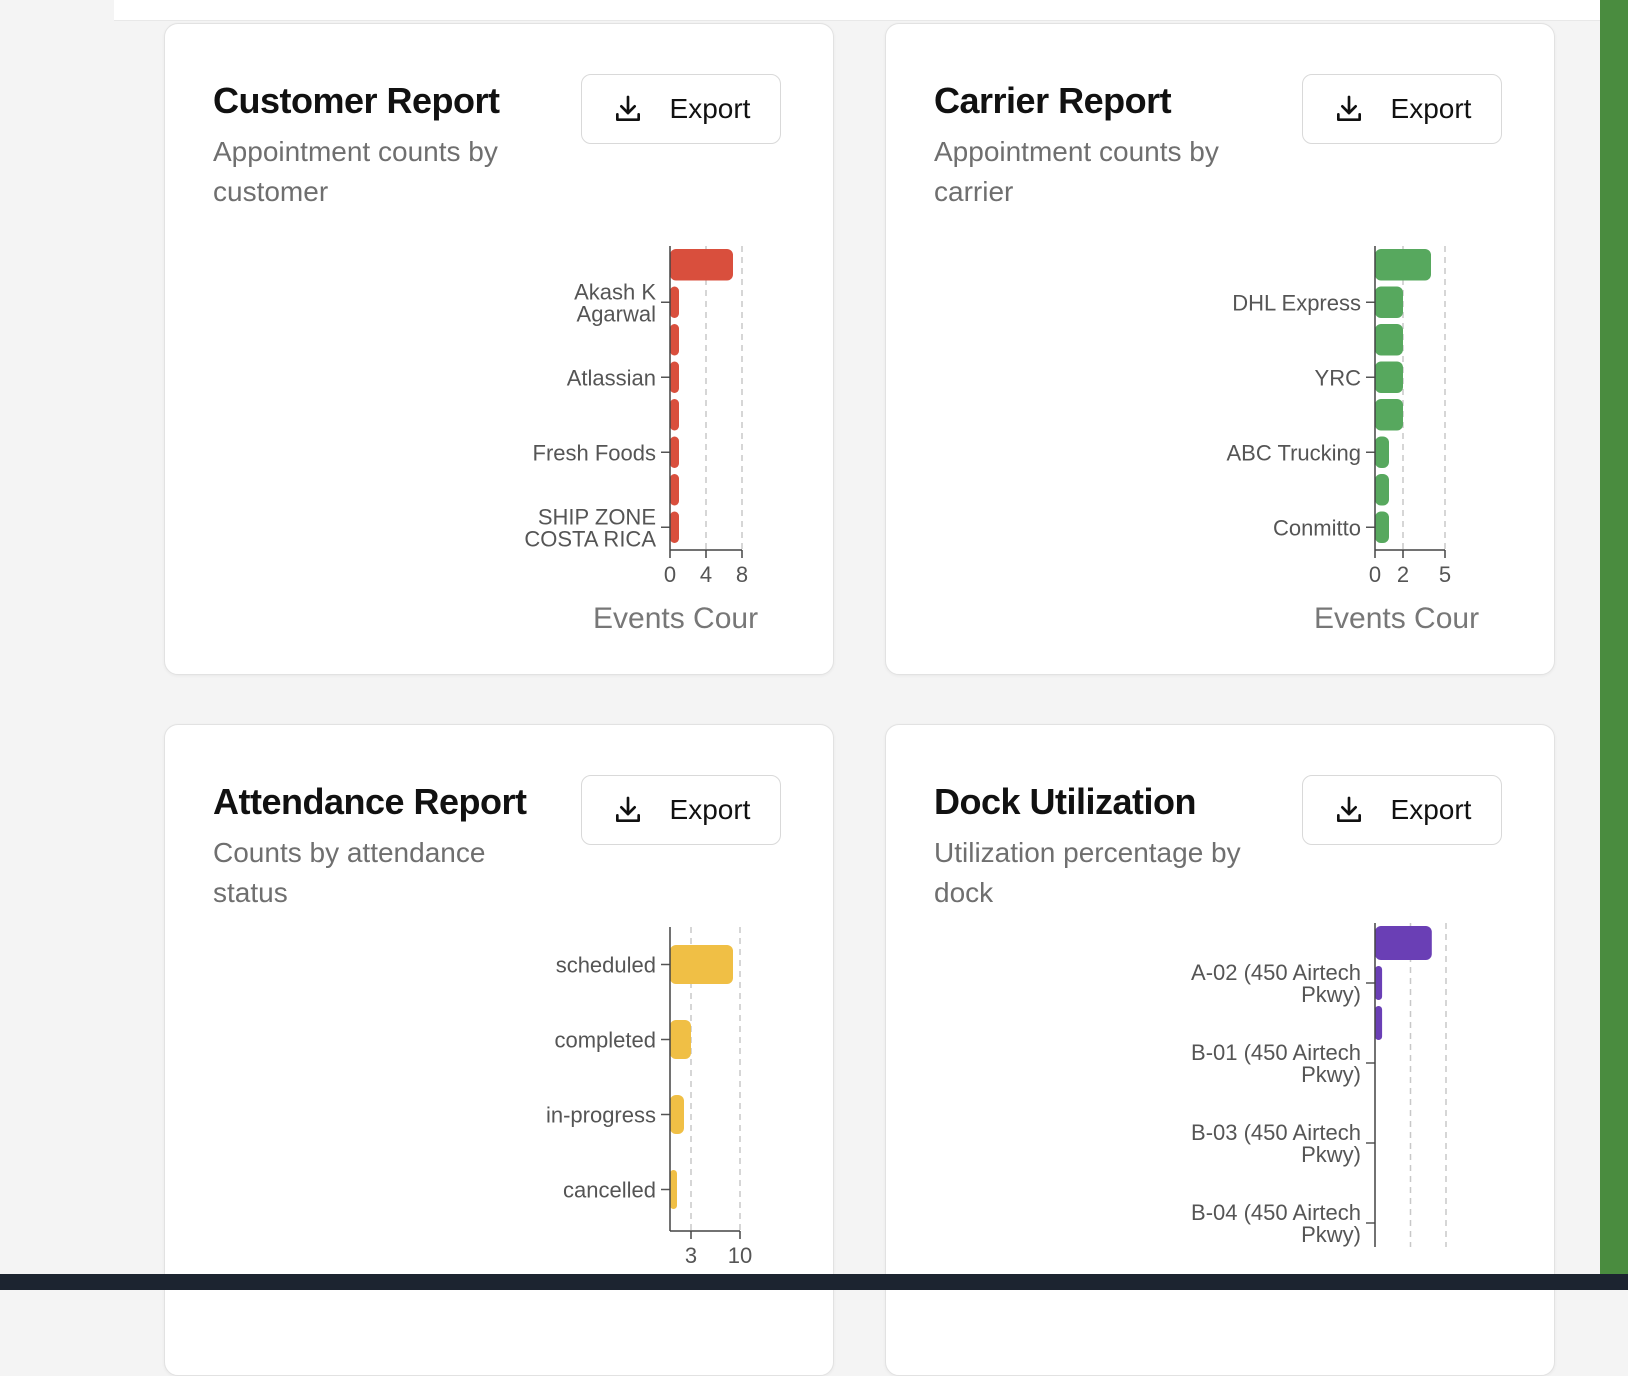  Describe the element at coordinates (740, 1255) in the screenshot. I see `x-tick-label: 10` at that location.